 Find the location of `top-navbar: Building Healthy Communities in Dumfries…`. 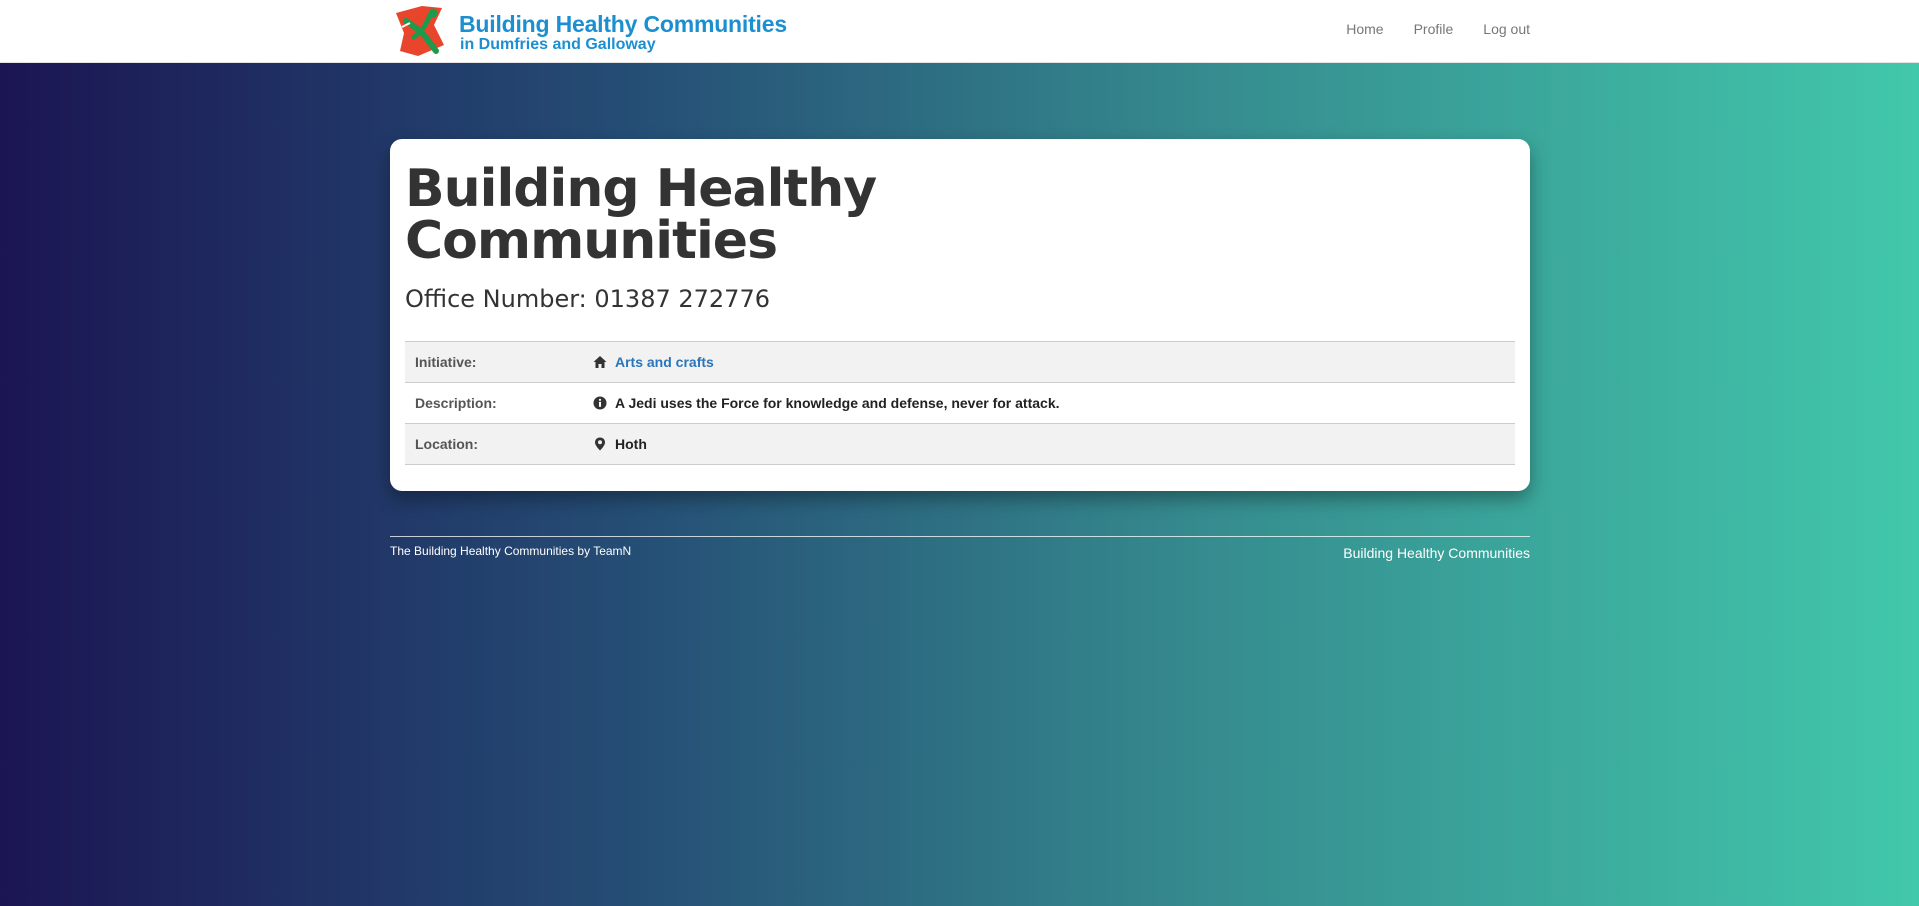

top-navbar: Building Healthy Communities in Dumfries… is located at coordinates (959, 31).